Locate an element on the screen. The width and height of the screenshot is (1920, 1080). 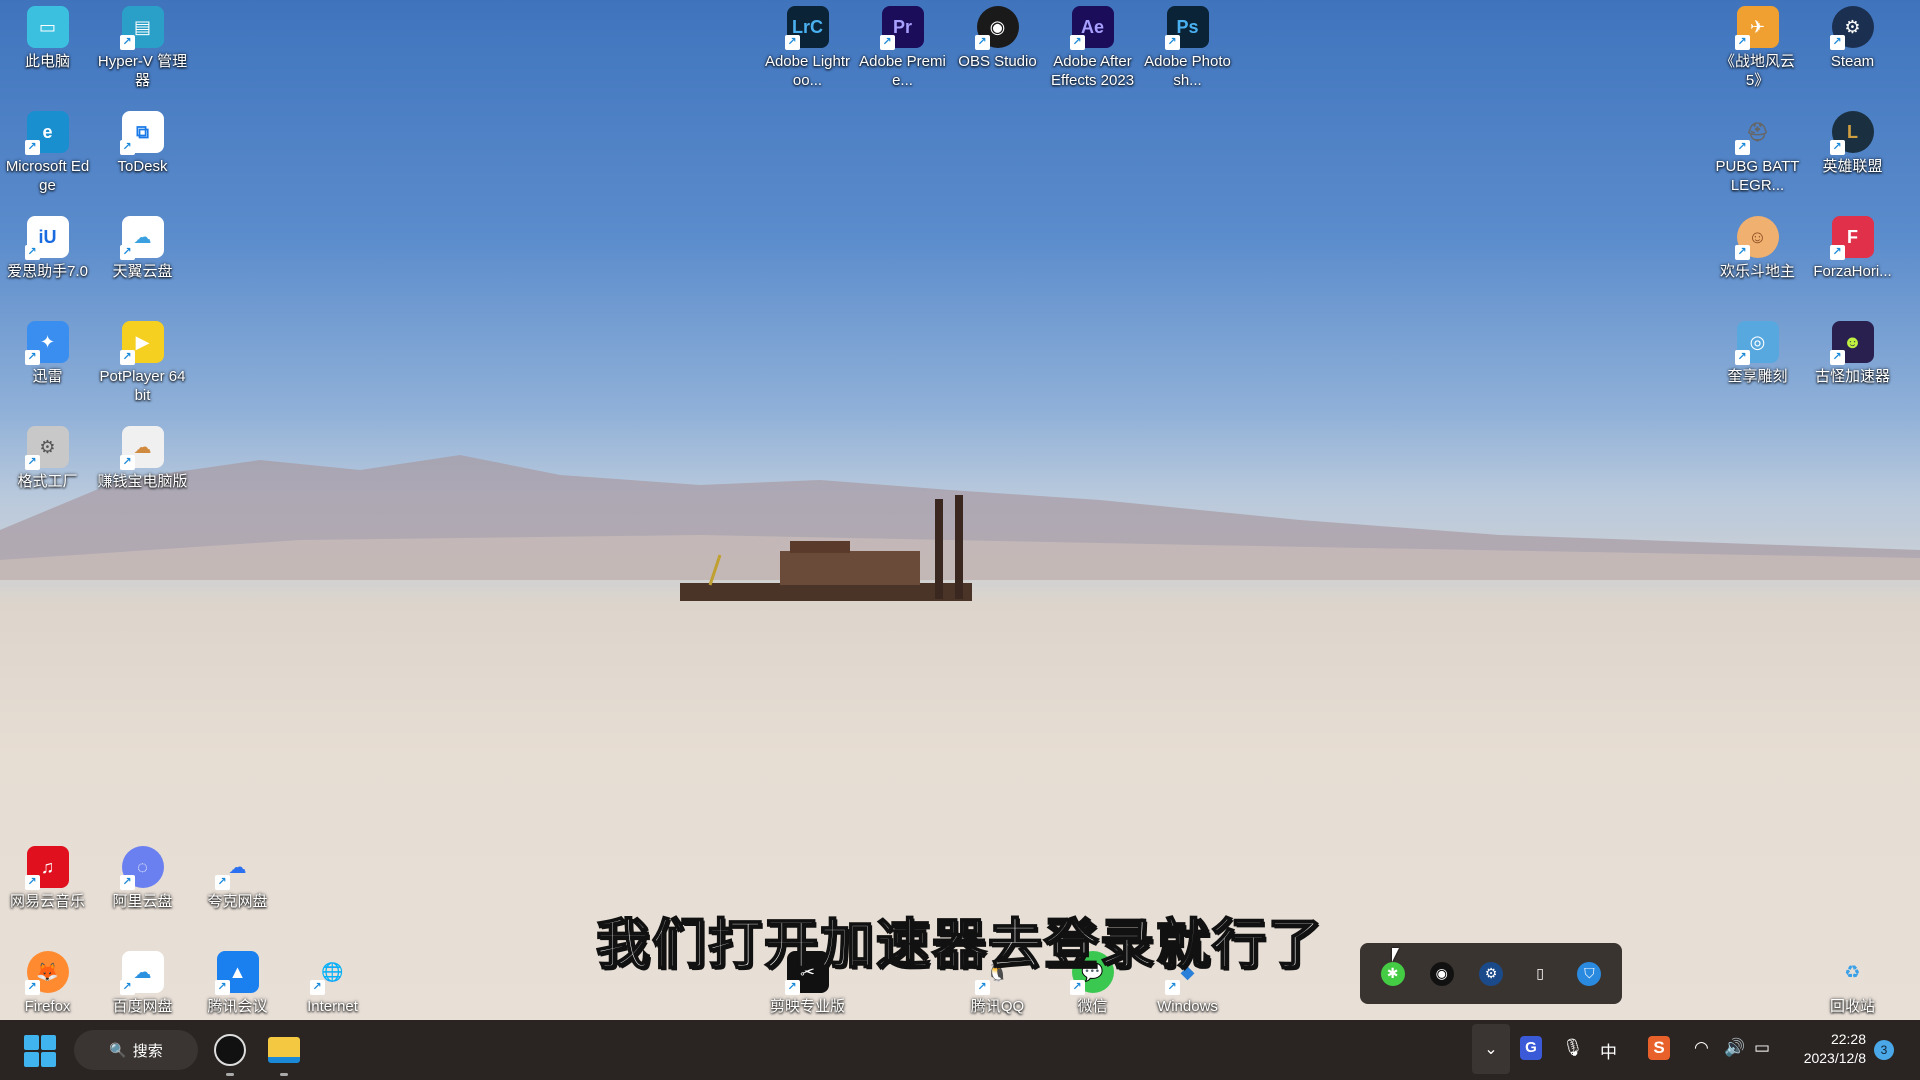
desktop-icon: ◉ ↗ OBS Studio is located at coordinates (997, 35).